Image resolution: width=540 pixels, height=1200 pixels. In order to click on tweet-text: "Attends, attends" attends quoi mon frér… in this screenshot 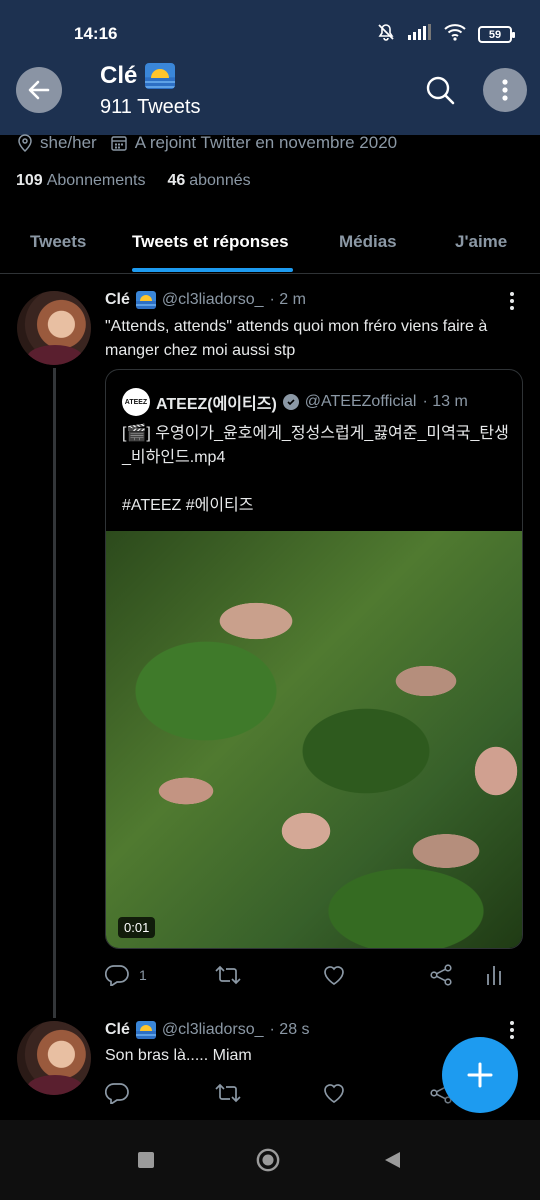, I will do `click(296, 338)`.